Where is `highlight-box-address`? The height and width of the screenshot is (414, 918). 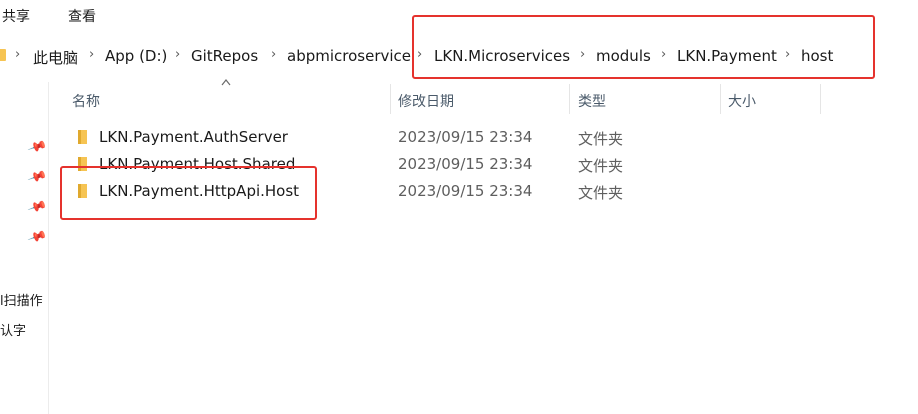 highlight-box-address is located at coordinates (643, 47).